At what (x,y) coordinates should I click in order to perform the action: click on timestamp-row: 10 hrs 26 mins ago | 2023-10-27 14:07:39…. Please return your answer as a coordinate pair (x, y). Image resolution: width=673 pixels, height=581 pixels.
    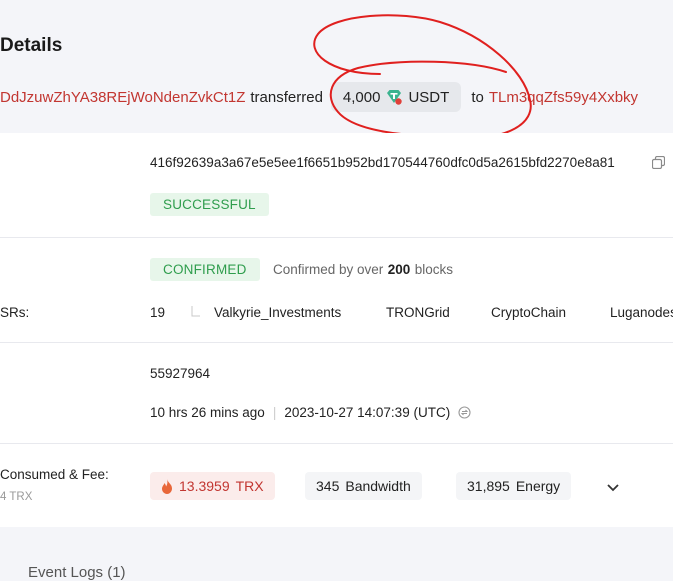
    Looking at the image, I should click on (310, 412).